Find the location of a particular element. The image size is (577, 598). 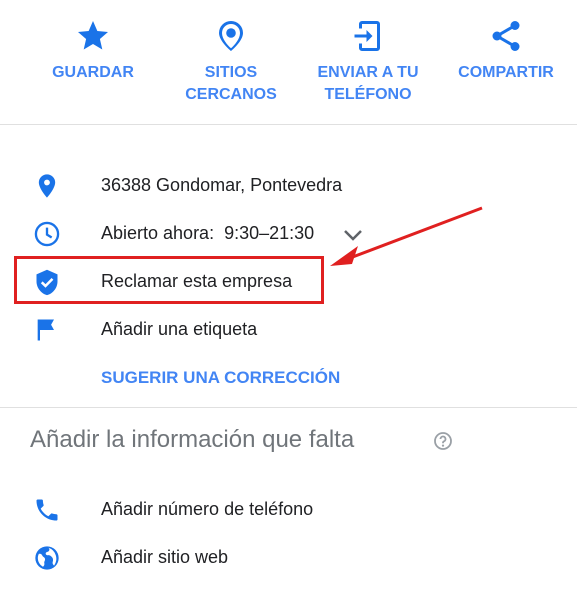

add-label-row: Añadir una etiqueta is located at coordinates (288, 330).